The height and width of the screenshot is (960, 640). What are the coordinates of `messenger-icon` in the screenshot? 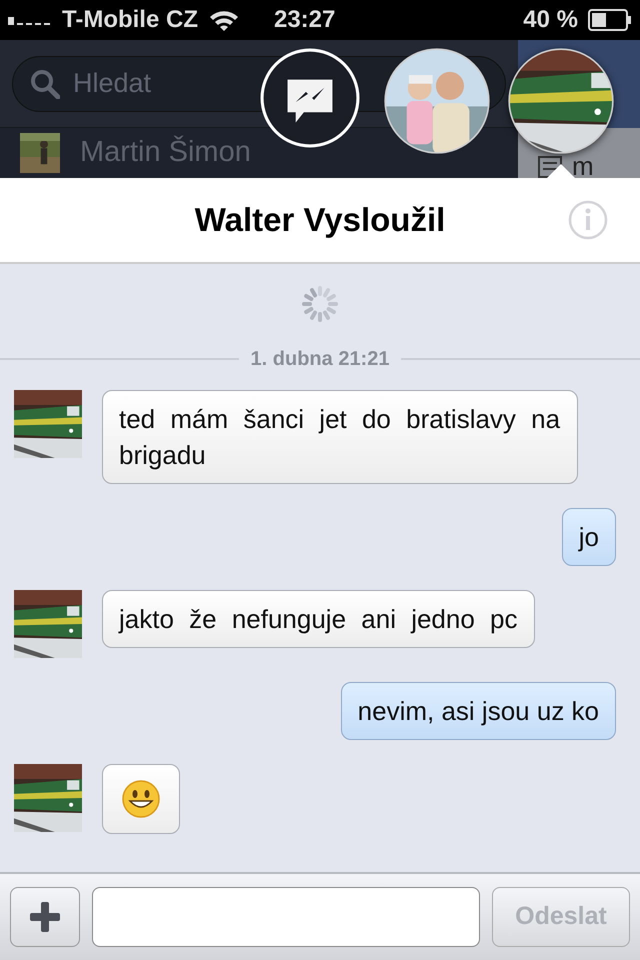 It's located at (310, 98).